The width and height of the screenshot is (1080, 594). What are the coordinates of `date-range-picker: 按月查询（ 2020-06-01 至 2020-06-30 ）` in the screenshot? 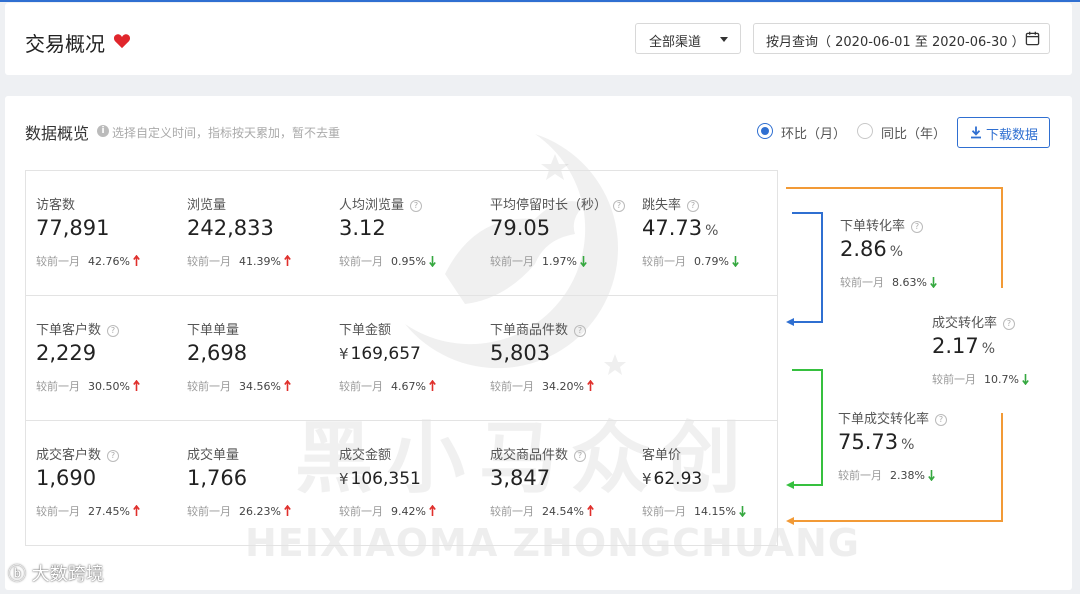 It's located at (901, 38).